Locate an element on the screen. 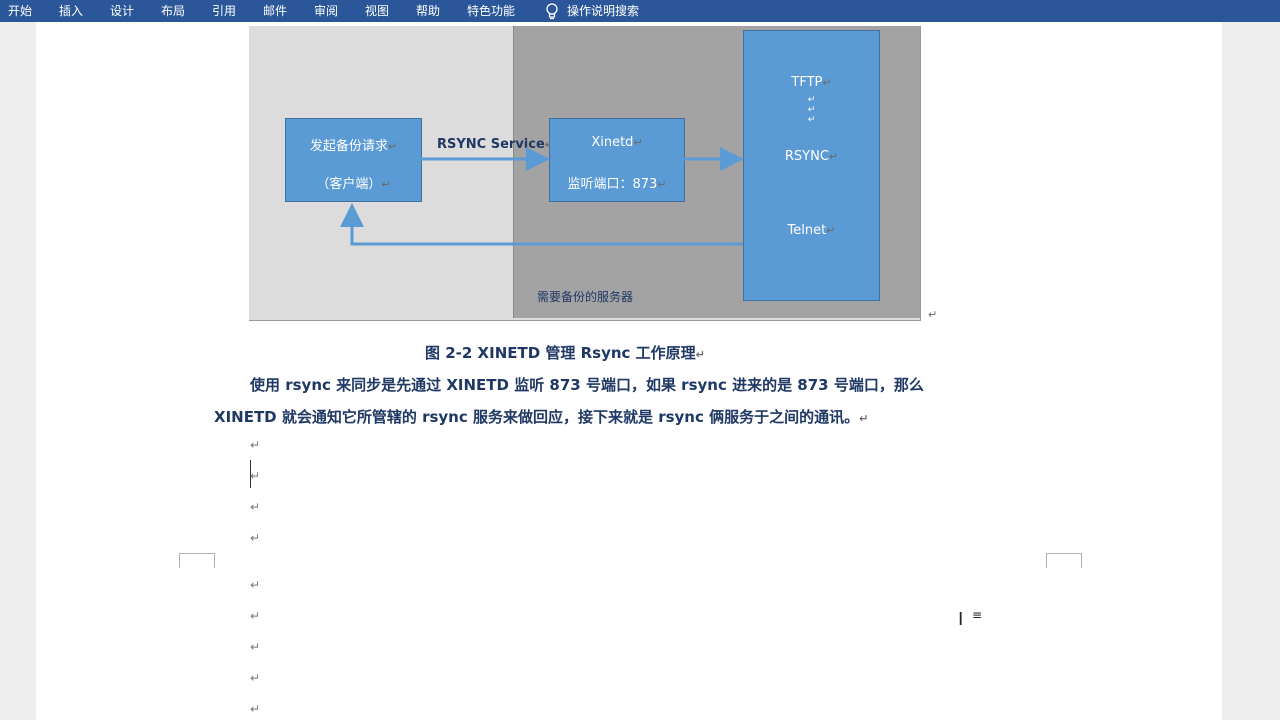  text-cursor is located at coordinates (250, 474).